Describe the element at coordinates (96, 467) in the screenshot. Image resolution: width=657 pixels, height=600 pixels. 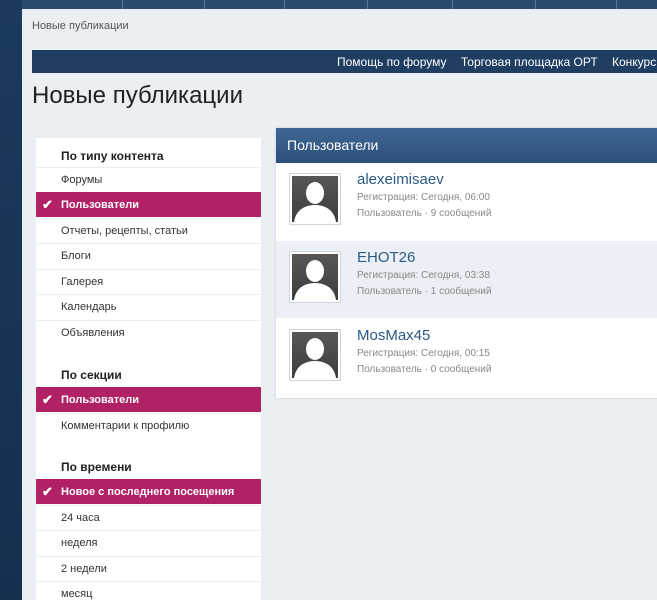
I see `filter-section-title-time: По времени` at that location.